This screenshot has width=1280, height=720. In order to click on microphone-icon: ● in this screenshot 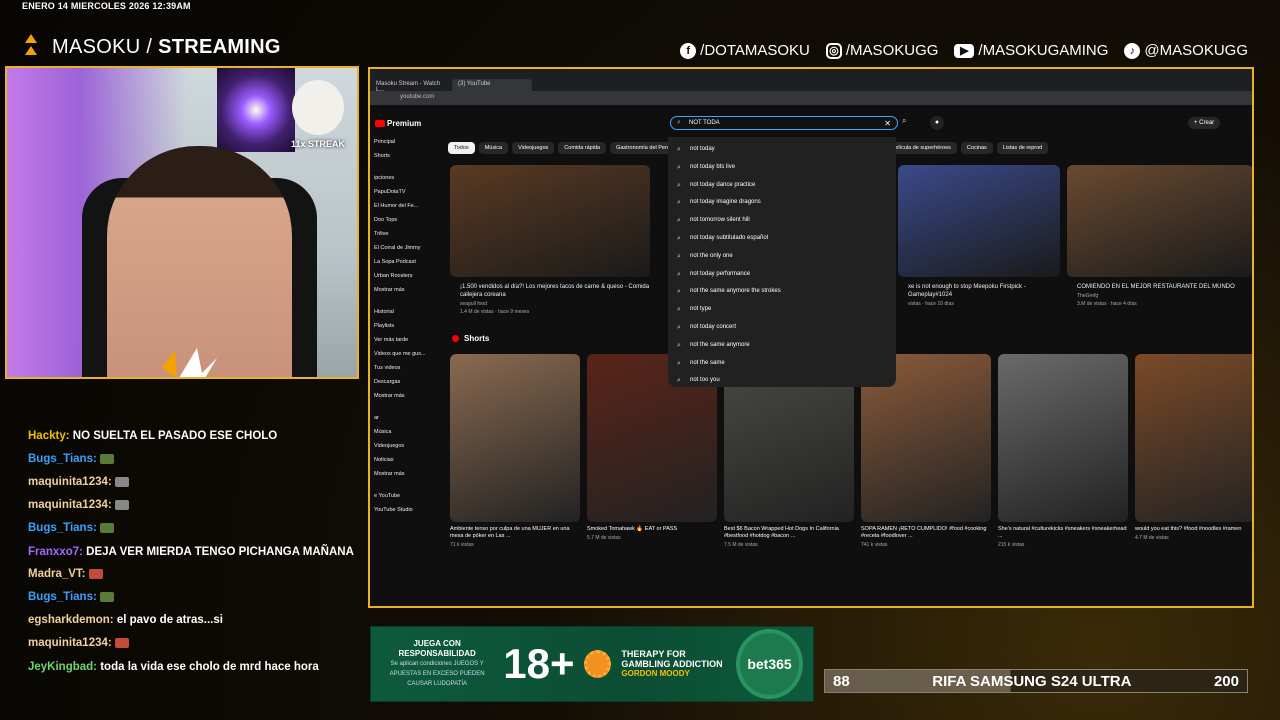, I will do `click(937, 123)`.